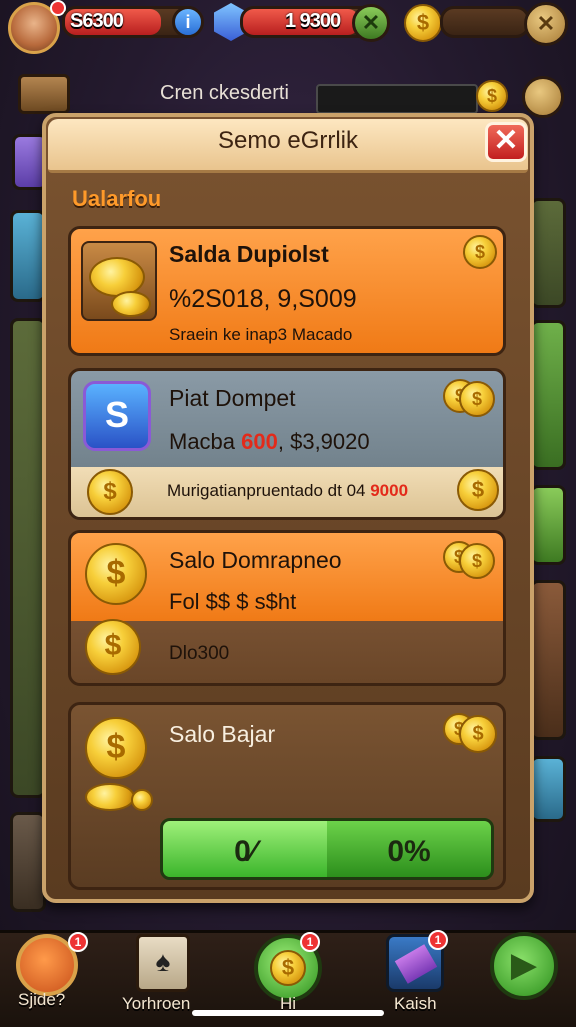 The image size is (576, 1027). What do you see at coordinates (249, 254) in the screenshot?
I see `card-1-title: Salda Dupiolst` at bounding box center [249, 254].